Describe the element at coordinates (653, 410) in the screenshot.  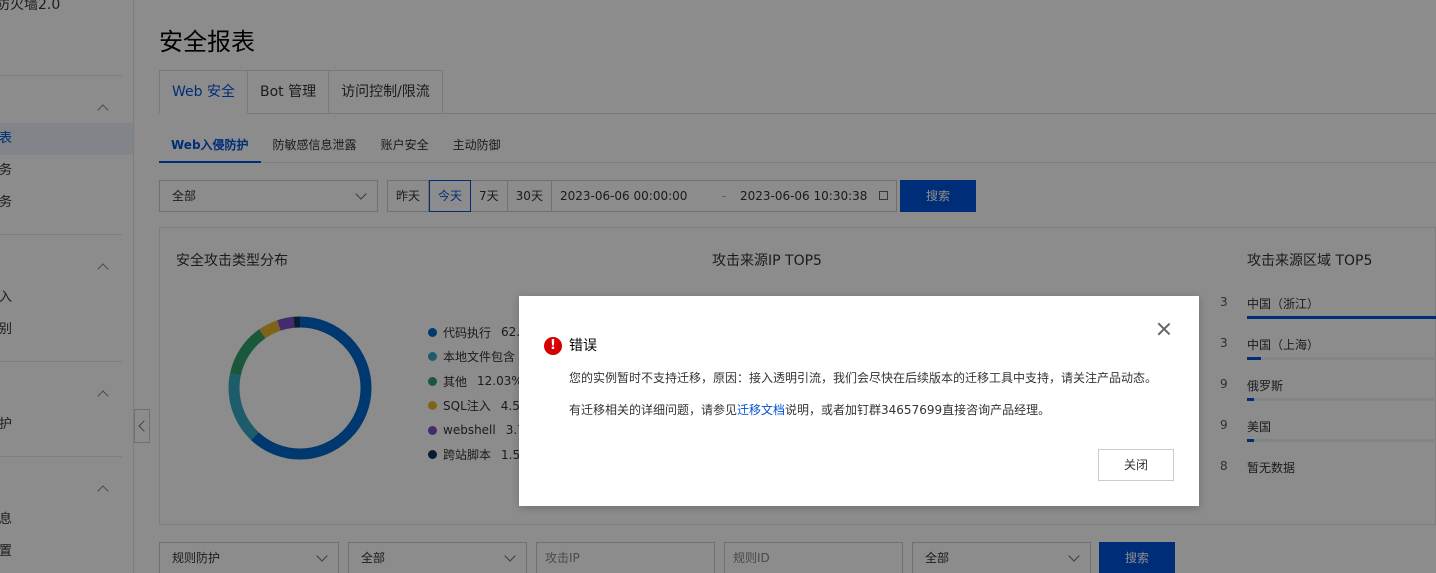
I see `help-prefix: 有迁移相关的详细问题，请参见` at that location.